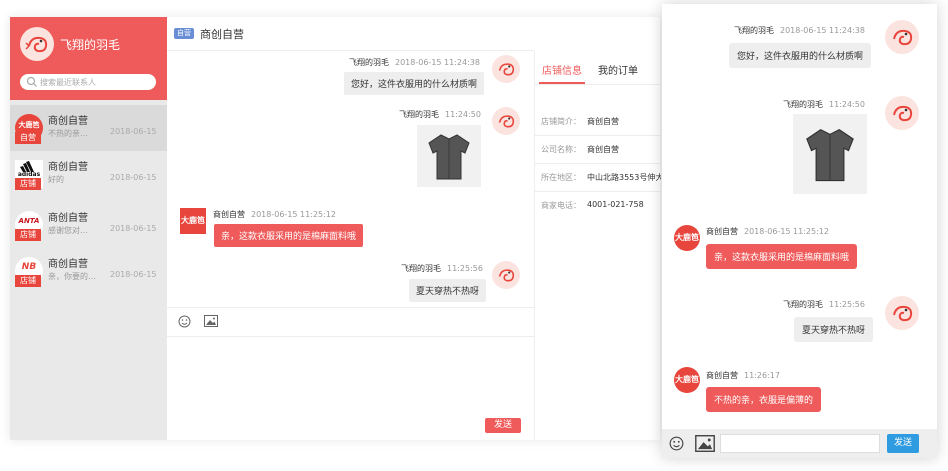 The image size is (948, 471). What do you see at coordinates (561, 205) in the screenshot?
I see `info-label: 商家电话：` at bounding box center [561, 205].